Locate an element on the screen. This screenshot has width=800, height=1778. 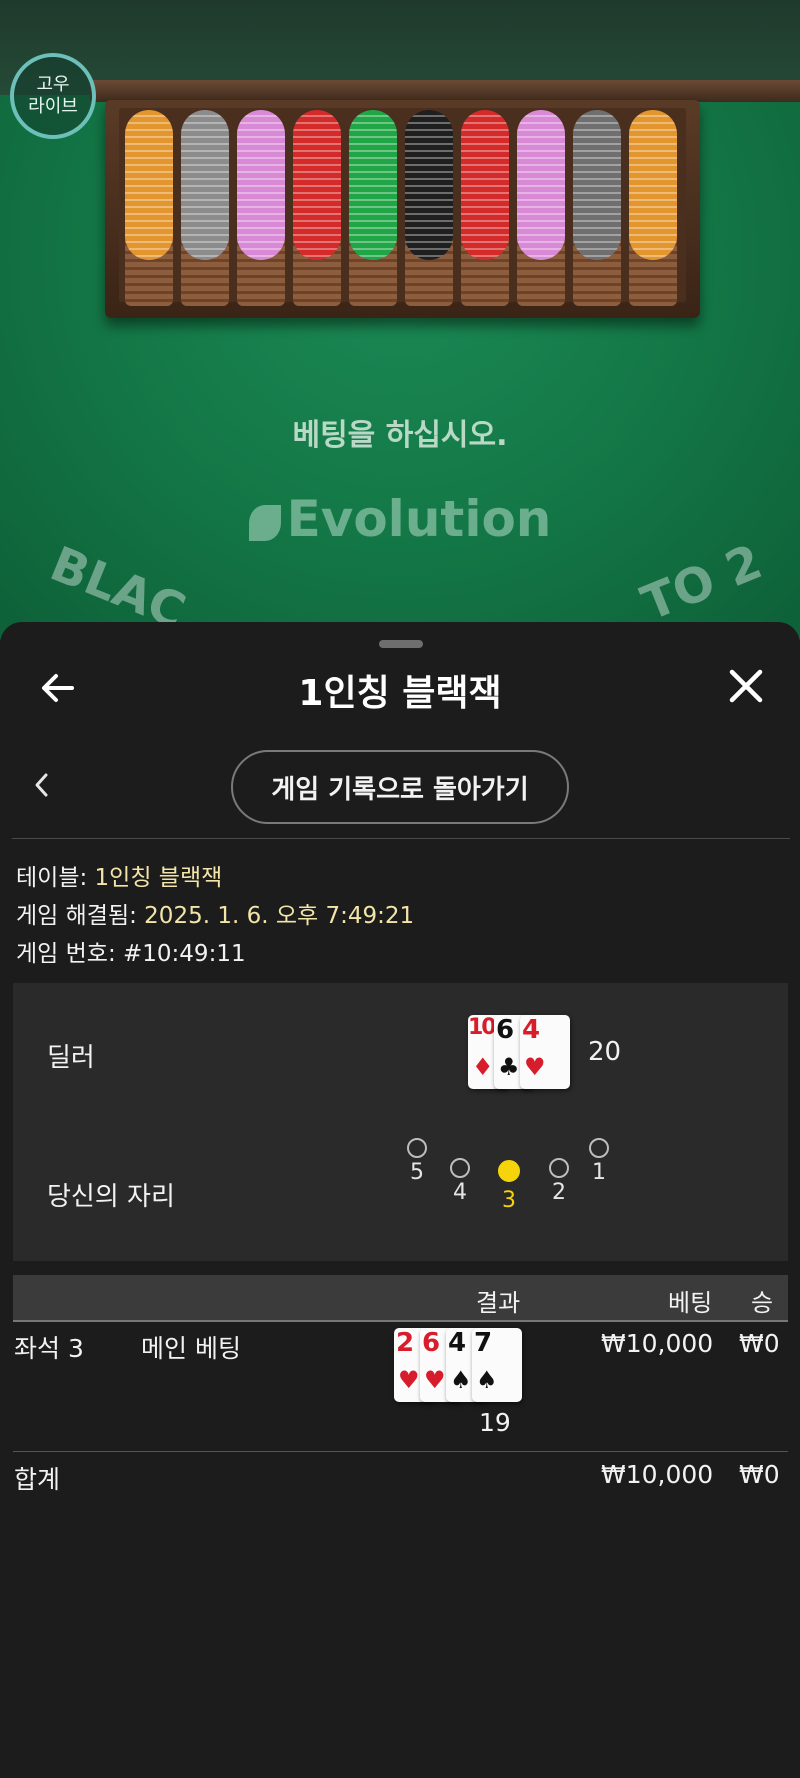
brand-logo: 고우 라이브 is located at coordinates (53, 96).